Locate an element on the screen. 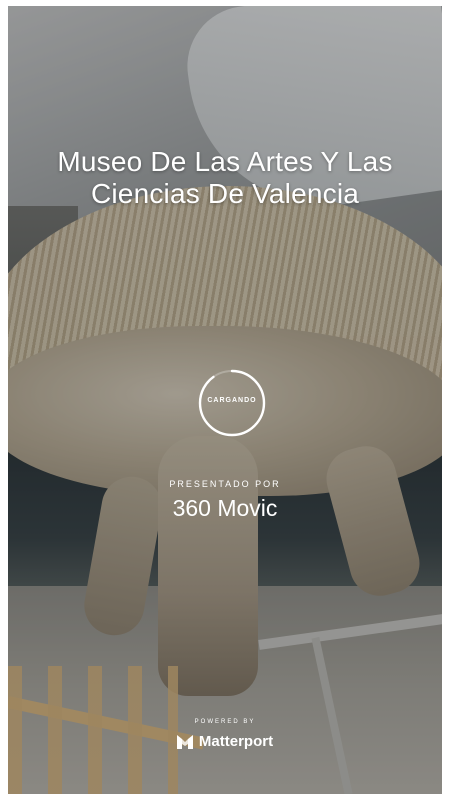  loading-label: CARGANDO is located at coordinates (232, 400).